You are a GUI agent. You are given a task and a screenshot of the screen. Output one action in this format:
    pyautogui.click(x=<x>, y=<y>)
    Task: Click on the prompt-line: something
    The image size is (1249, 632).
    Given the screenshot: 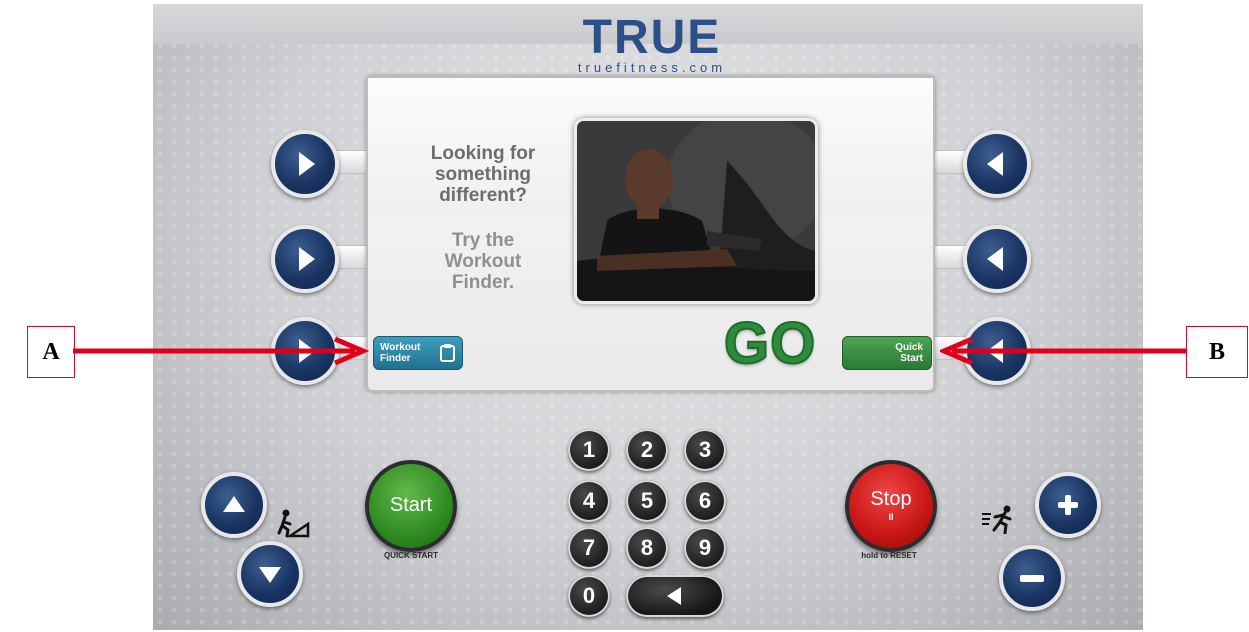 What is the action you would take?
    pyautogui.click(x=483, y=174)
    